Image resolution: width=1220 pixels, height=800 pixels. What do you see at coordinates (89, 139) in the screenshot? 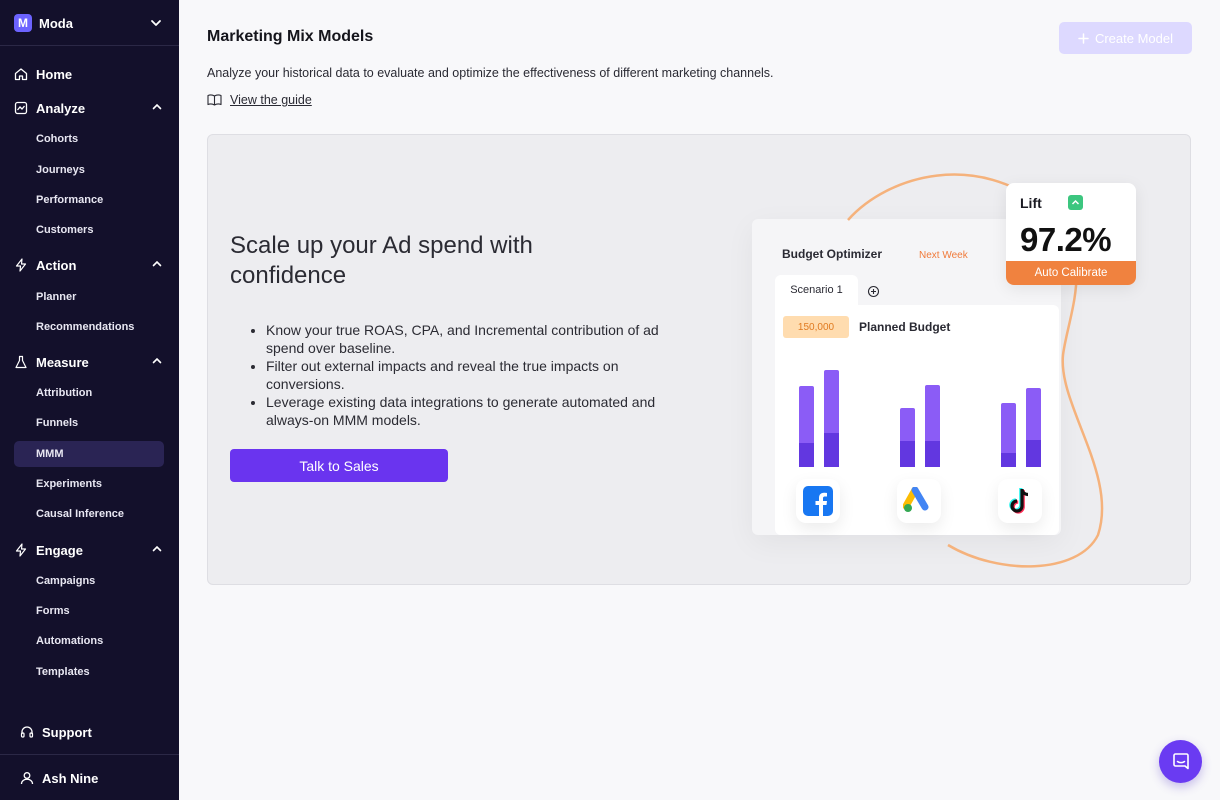
I see `sidebar-item-cohorts: Cohorts` at bounding box center [89, 139].